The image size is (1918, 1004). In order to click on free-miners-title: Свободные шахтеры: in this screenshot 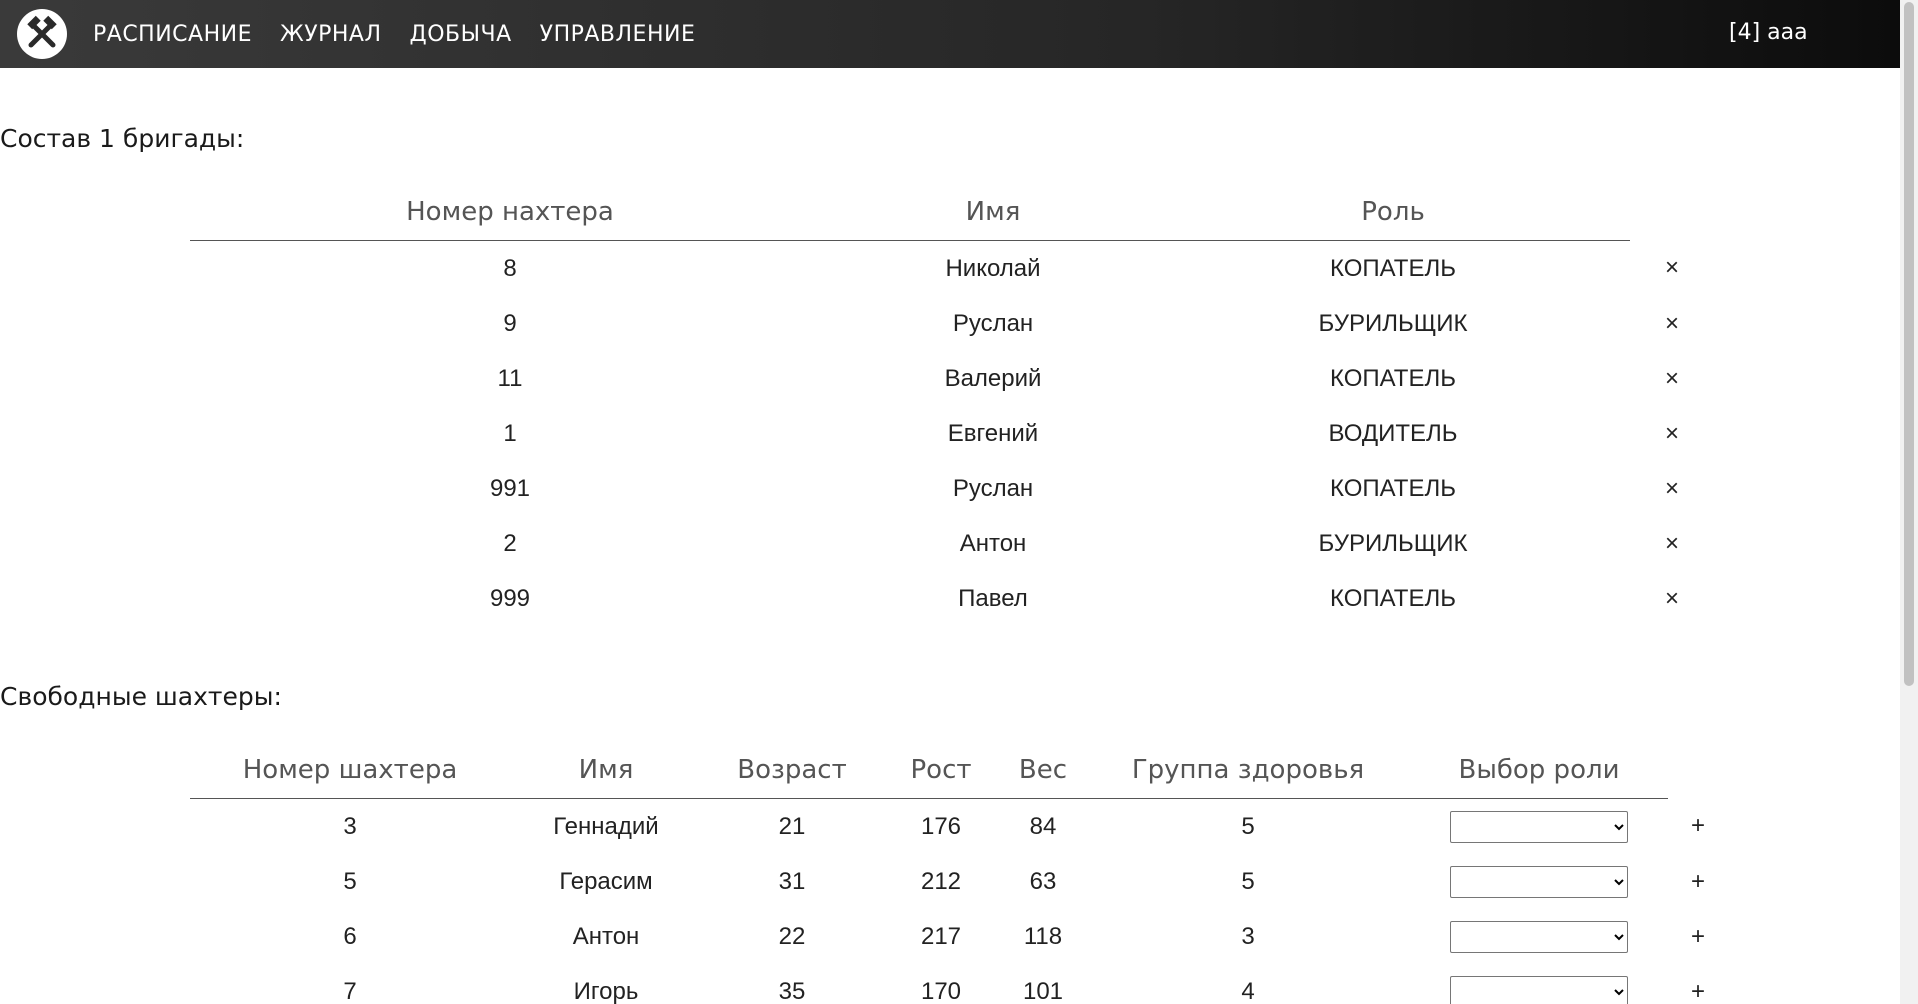, I will do `click(141, 696)`.